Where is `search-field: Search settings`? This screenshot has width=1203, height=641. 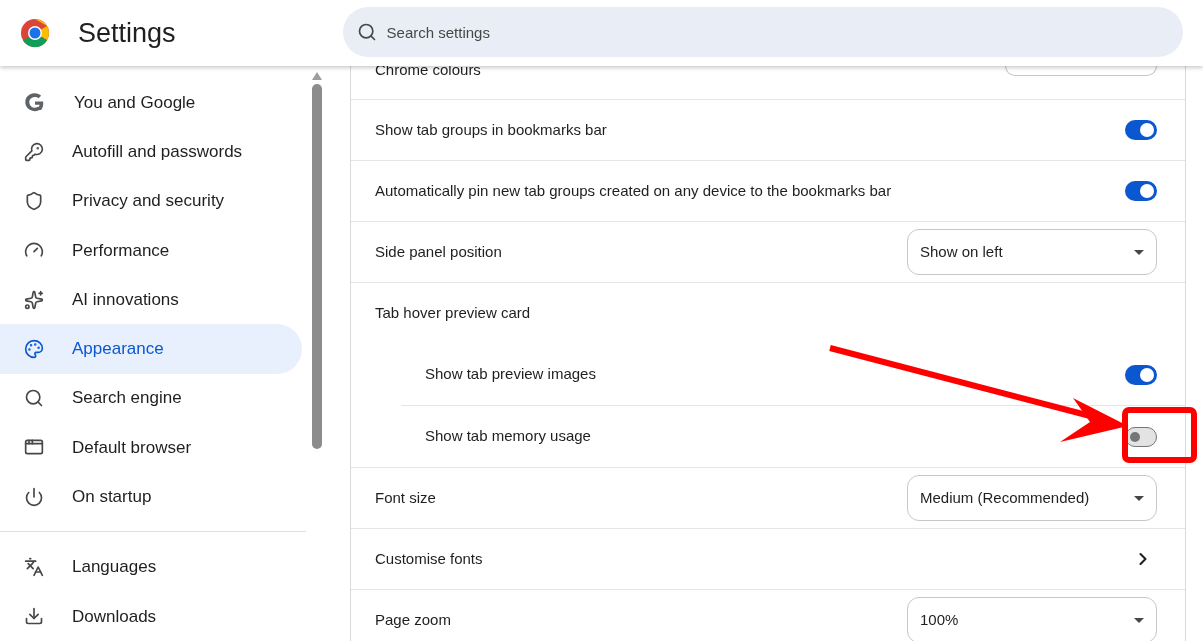
search-field: Search settings is located at coordinates (762, 32).